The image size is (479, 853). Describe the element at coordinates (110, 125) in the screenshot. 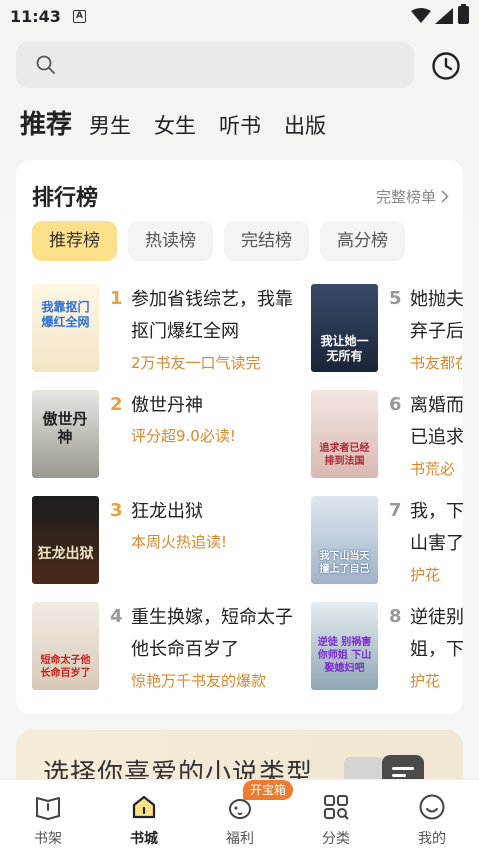

I see `tab-male: 男生` at that location.